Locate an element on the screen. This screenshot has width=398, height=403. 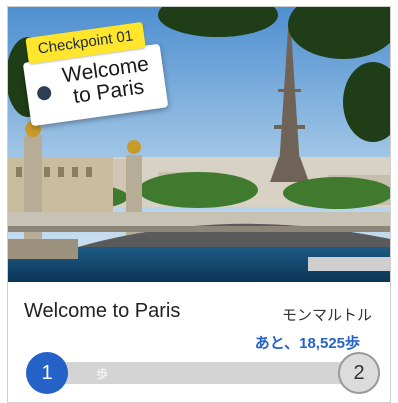
progress-track: 歩 is located at coordinates (204, 373).